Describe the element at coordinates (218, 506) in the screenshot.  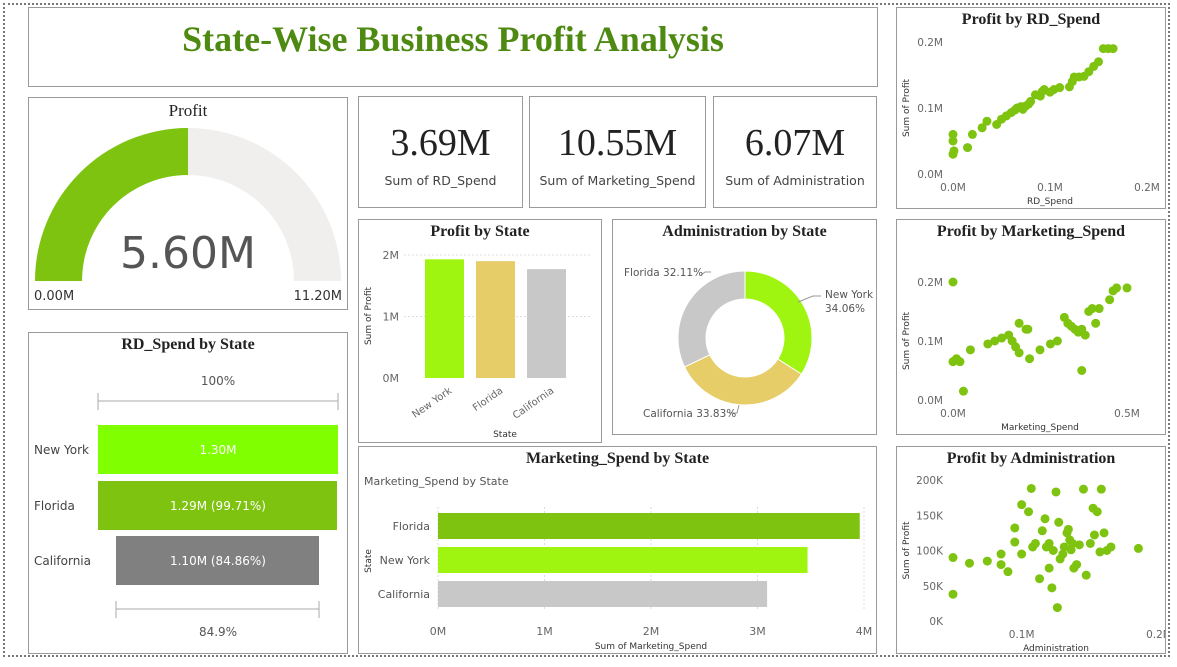
I see `funnel-bar-value-label: 1.29M (99.71%)` at that location.